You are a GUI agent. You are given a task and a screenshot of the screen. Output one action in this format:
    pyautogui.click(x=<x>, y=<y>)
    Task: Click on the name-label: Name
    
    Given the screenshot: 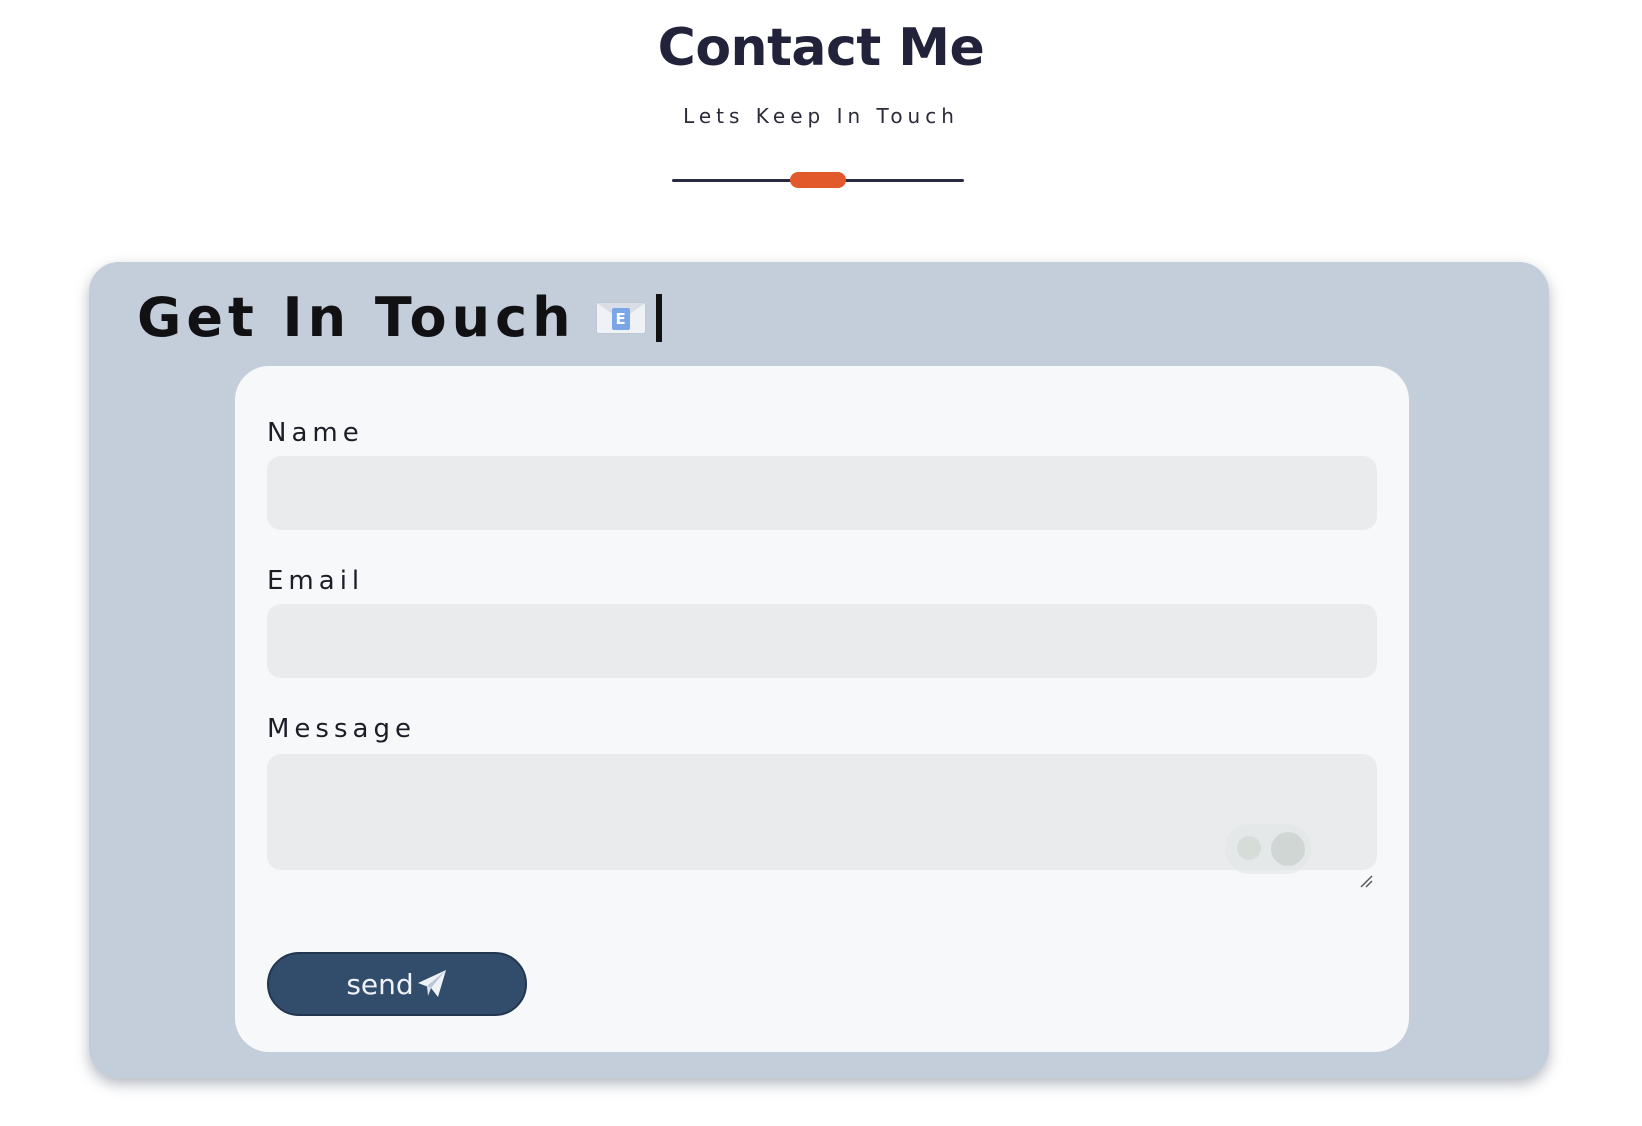 What is the action you would take?
    pyautogui.click(x=315, y=433)
    